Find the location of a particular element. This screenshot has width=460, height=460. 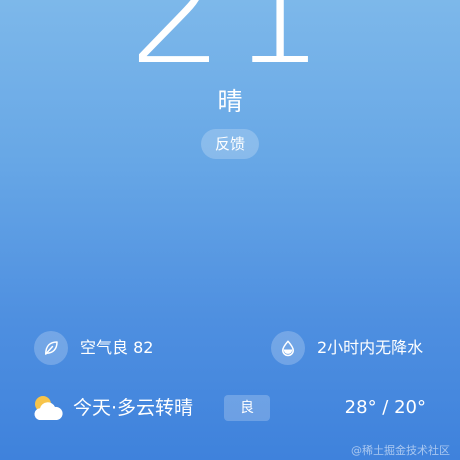

feedback-button: 反馈 is located at coordinates (230, 144).